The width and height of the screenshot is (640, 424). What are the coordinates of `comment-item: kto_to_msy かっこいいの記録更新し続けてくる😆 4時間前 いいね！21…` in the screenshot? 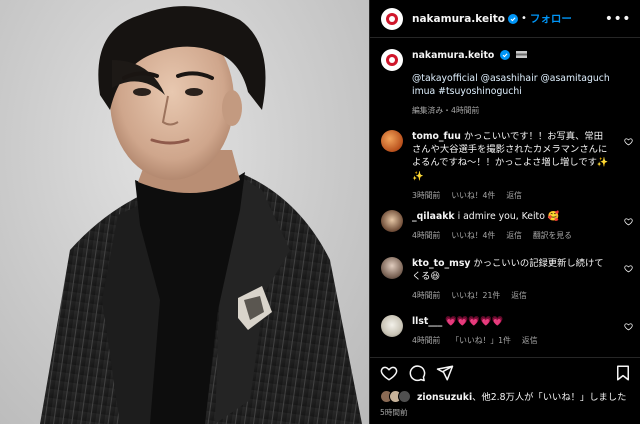 It's located at (507, 279).